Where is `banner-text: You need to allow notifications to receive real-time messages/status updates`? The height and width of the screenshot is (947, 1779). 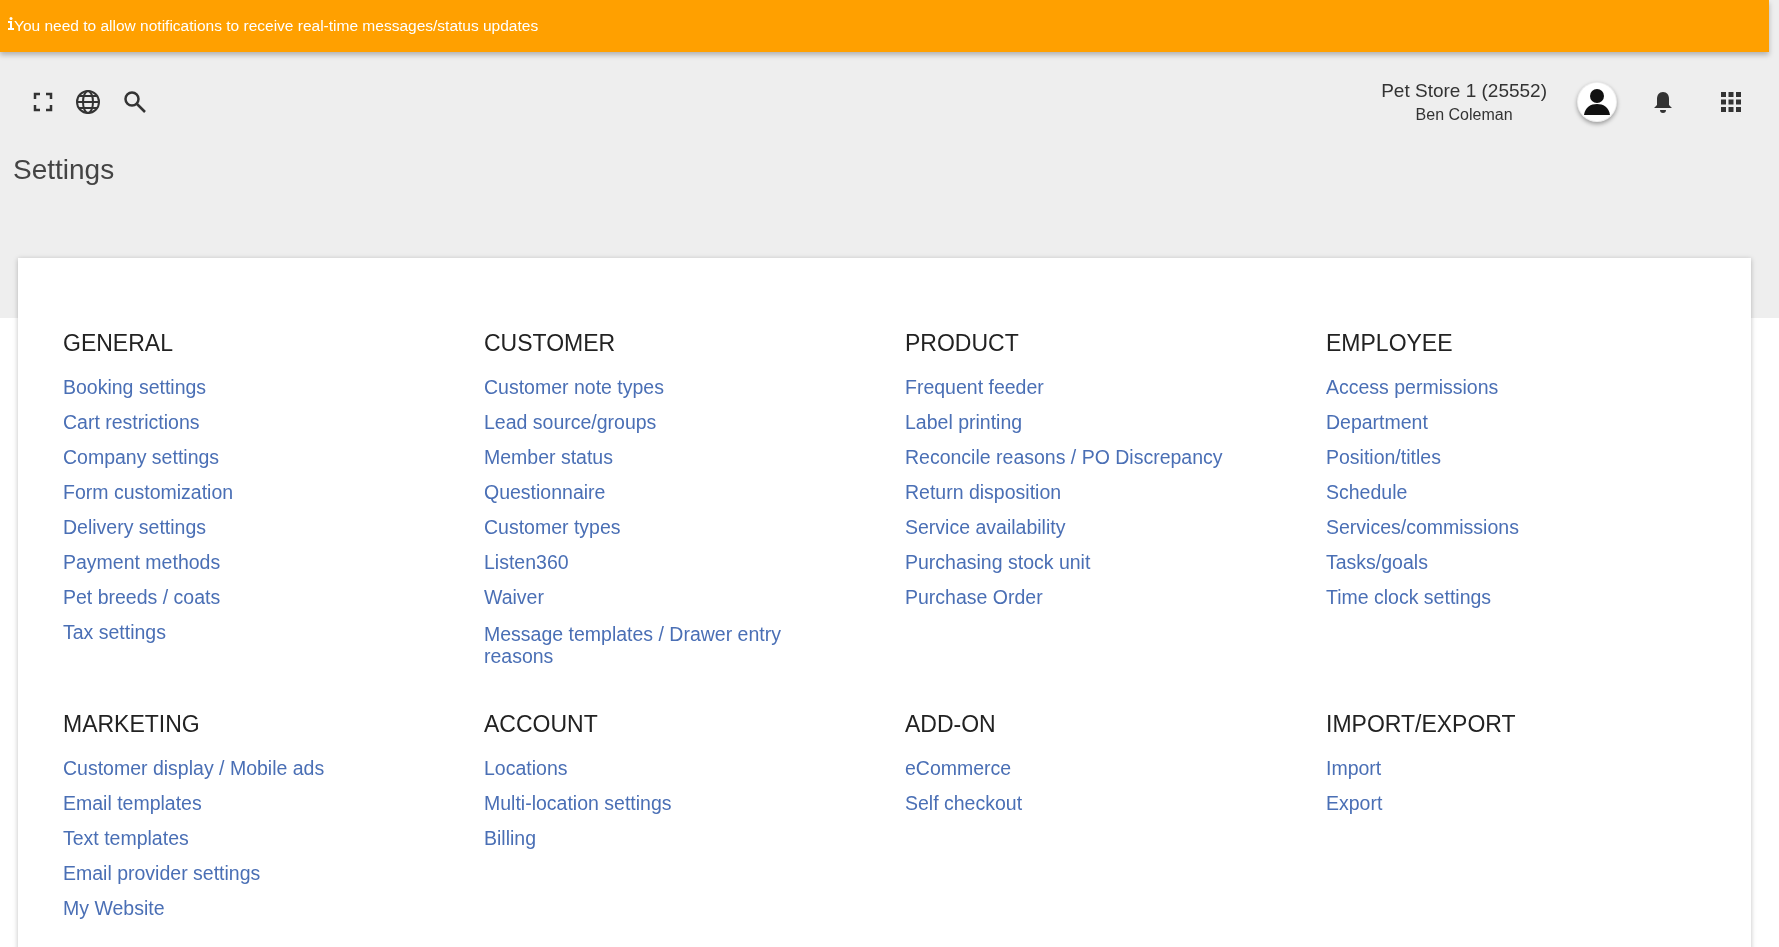
banner-text: You need to allow notifications to receive real-time messages/status updates is located at coordinates (276, 26).